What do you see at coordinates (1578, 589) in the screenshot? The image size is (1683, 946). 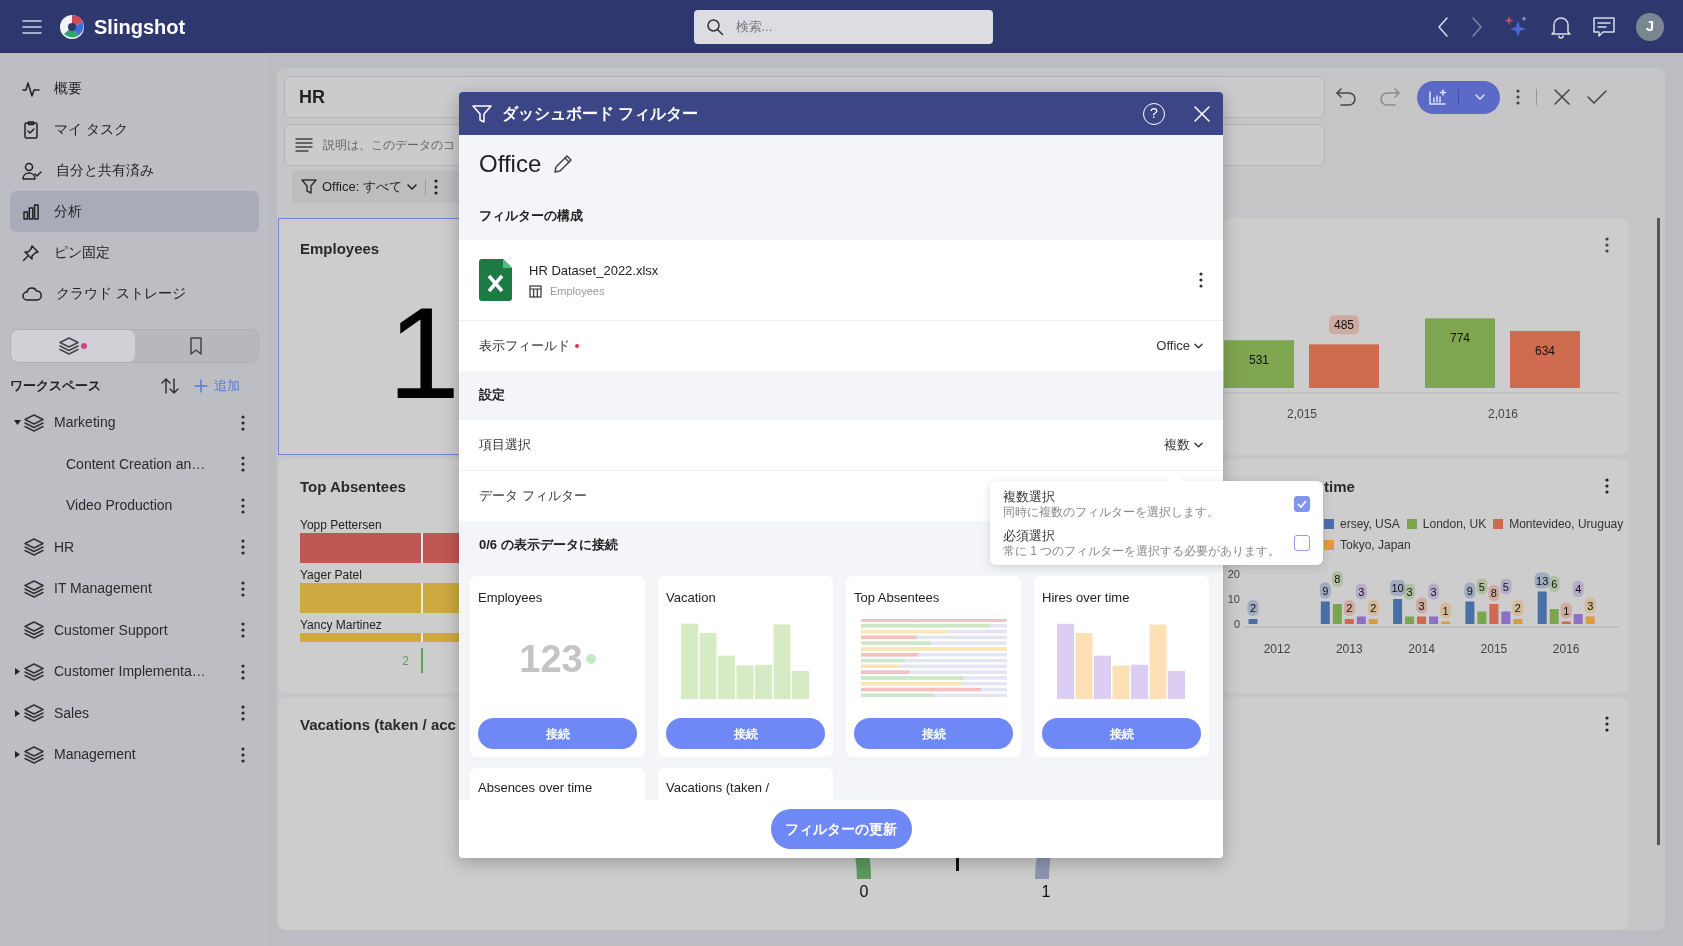 I see `value-label: 4` at bounding box center [1578, 589].